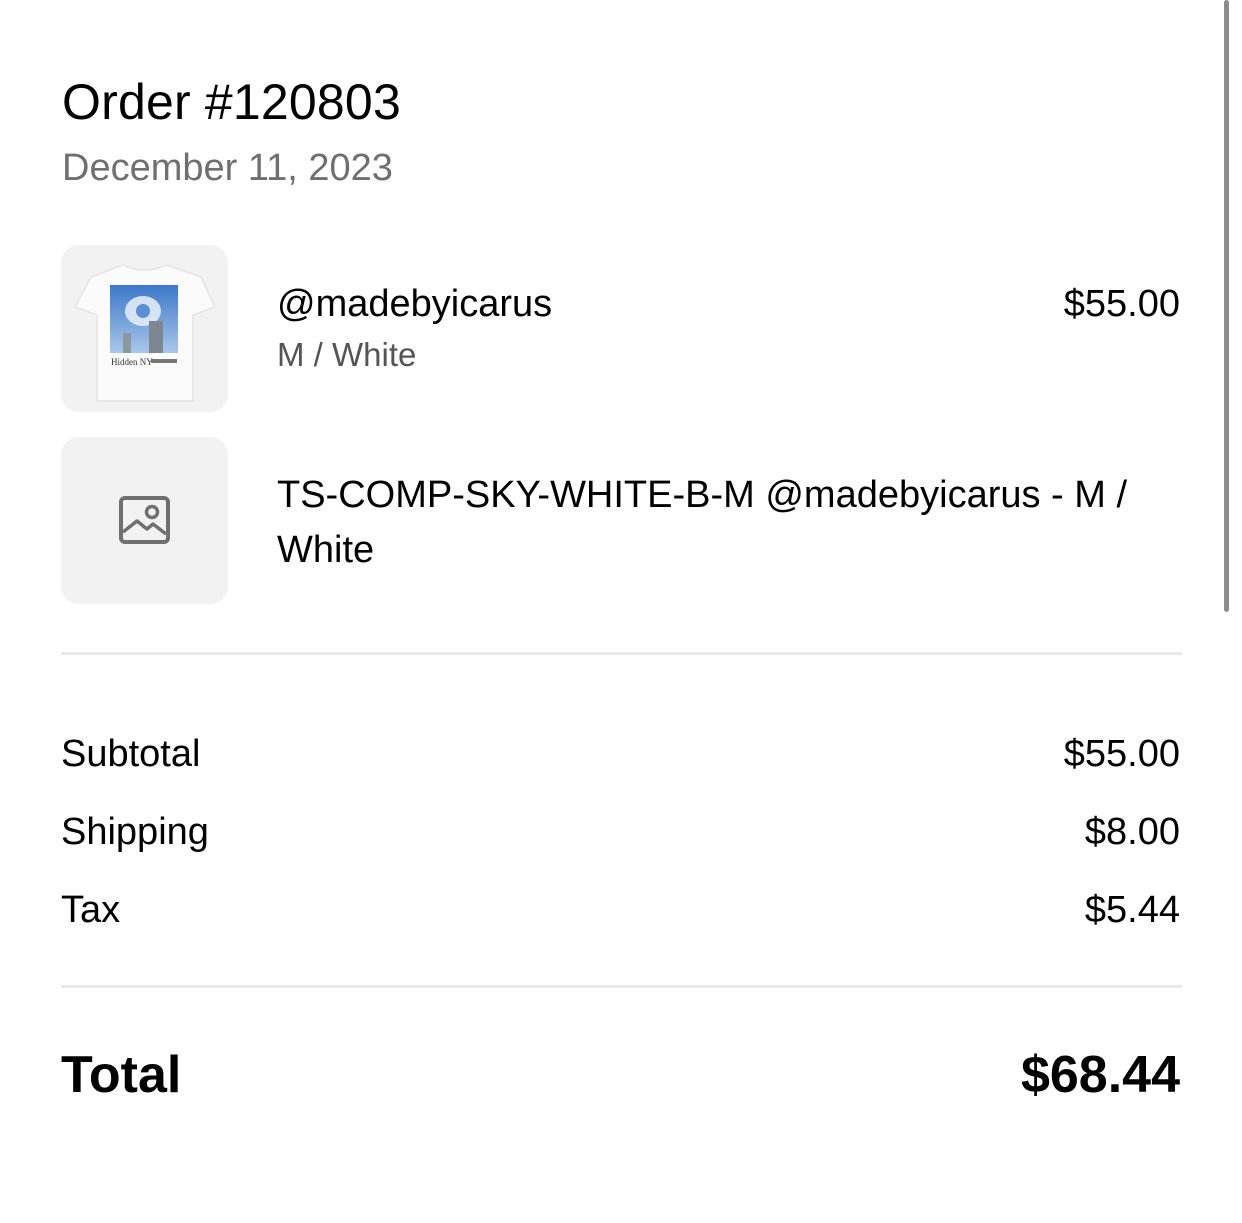 This screenshot has height=1223, width=1242. I want to click on item-variant: M / White, so click(347, 354).